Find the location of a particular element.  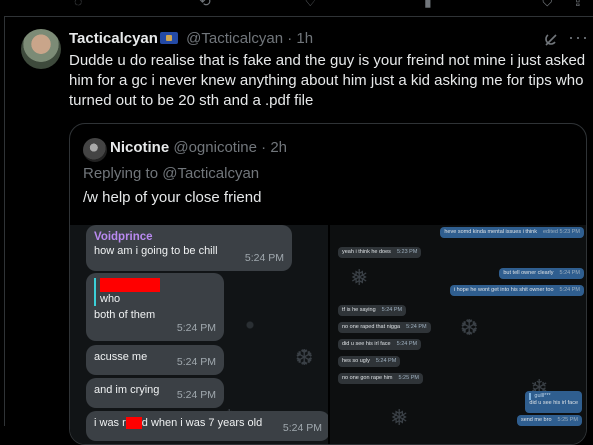

chat-message: hes so ugly 5:24 PM is located at coordinates (369, 361).